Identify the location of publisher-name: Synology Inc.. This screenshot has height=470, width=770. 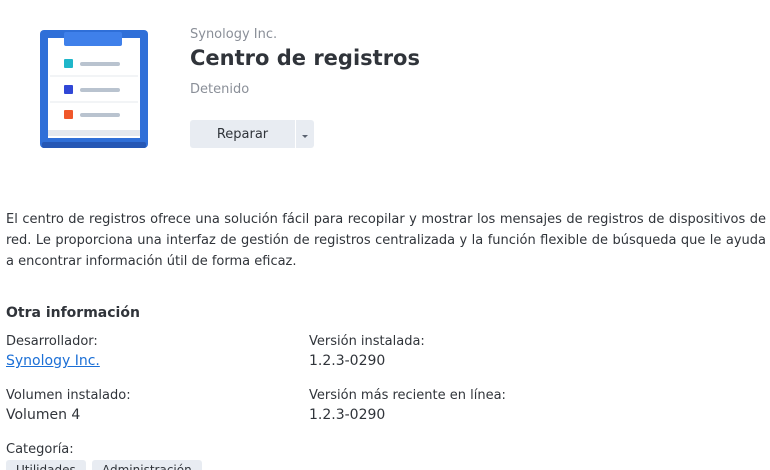
(234, 34).